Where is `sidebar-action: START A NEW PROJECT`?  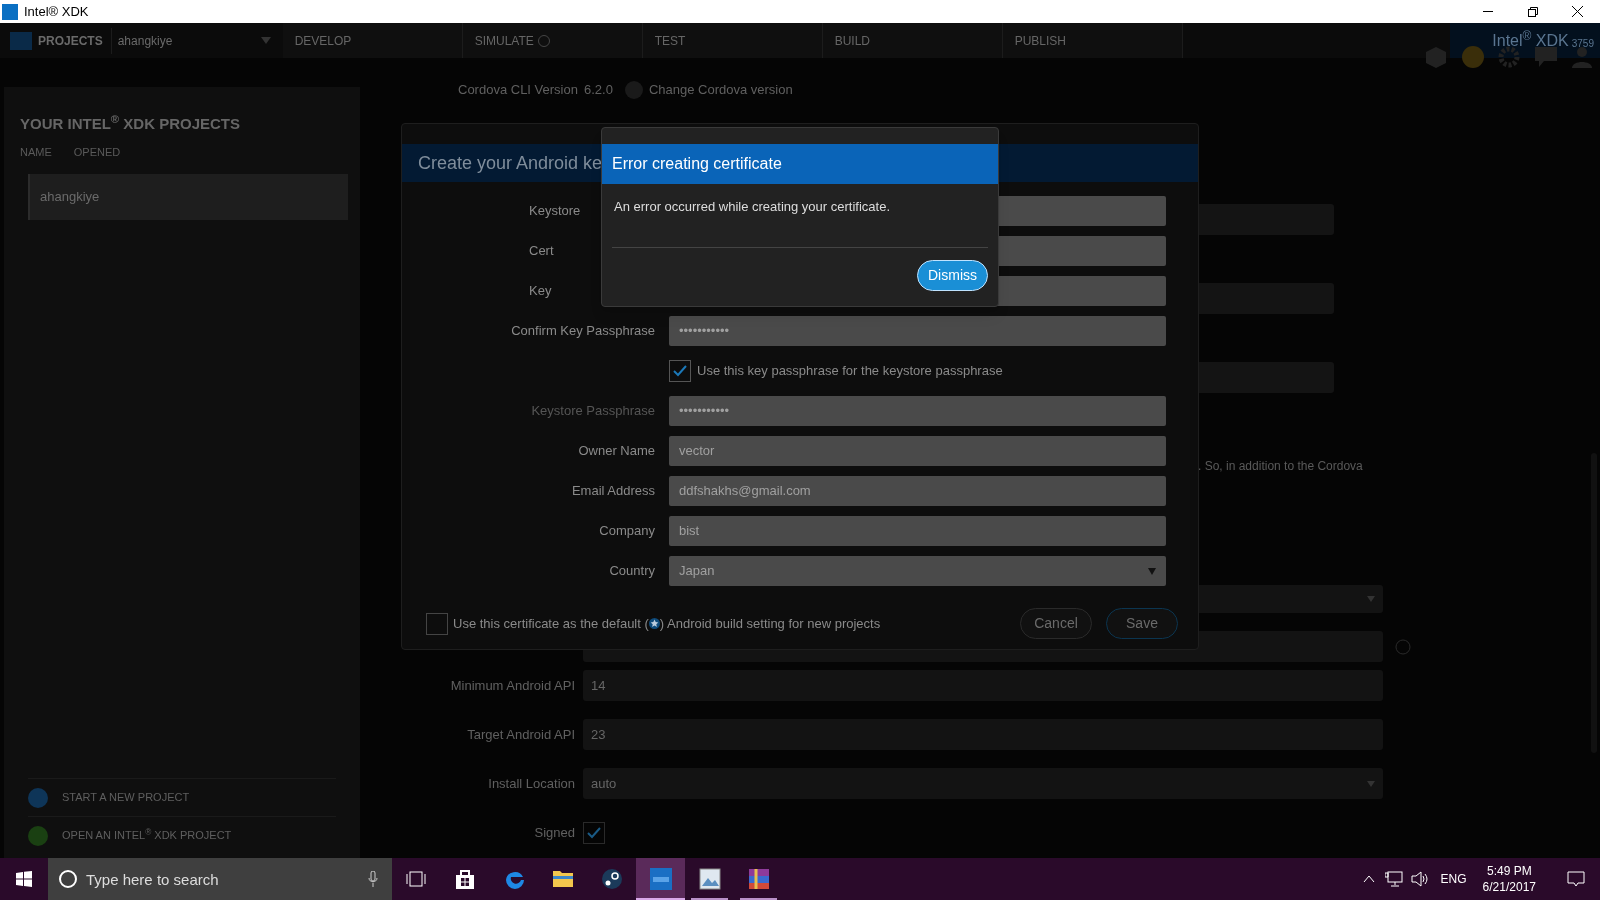 sidebar-action: START A NEW PROJECT is located at coordinates (126, 797).